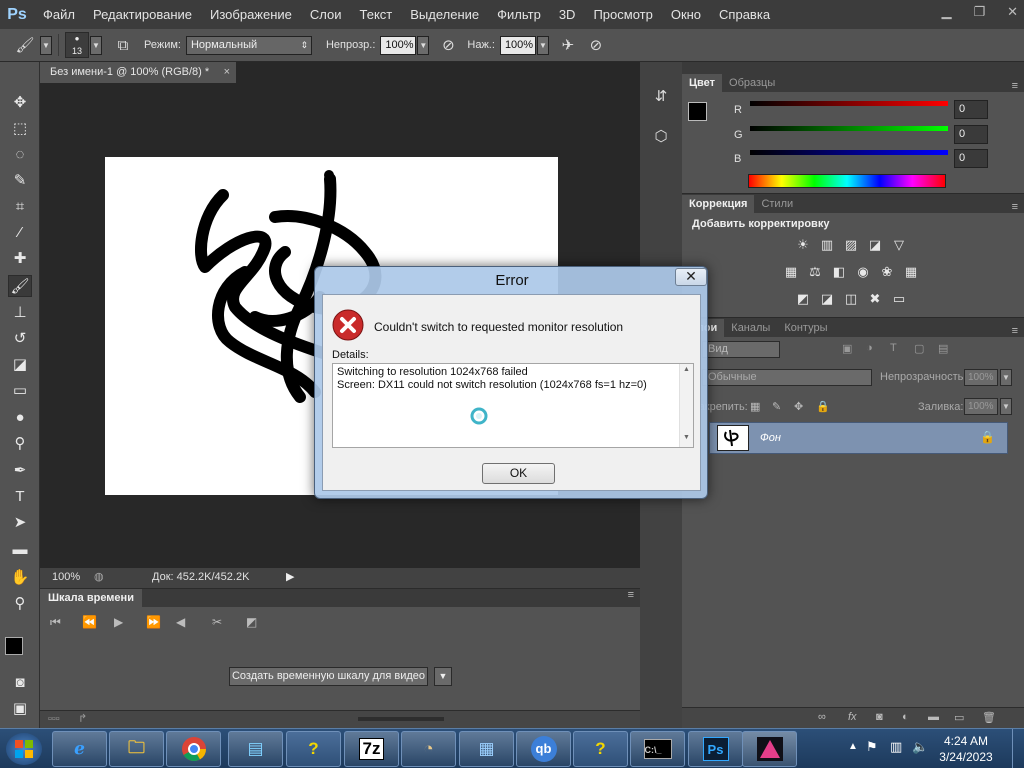  Describe the element at coordinates (971, 134) in the screenshot. I see `channel-g-input: 0` at that location.